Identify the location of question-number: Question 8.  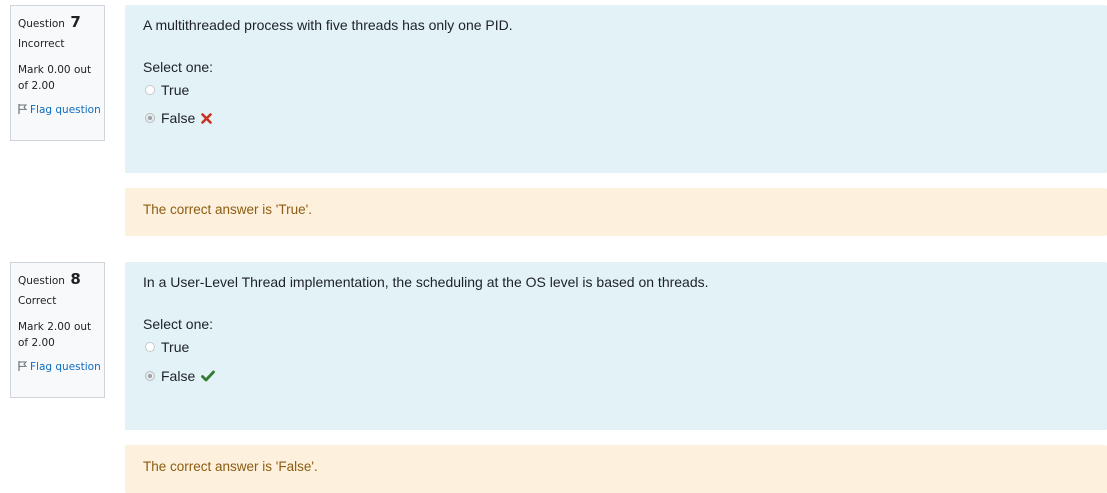
(49, 279).